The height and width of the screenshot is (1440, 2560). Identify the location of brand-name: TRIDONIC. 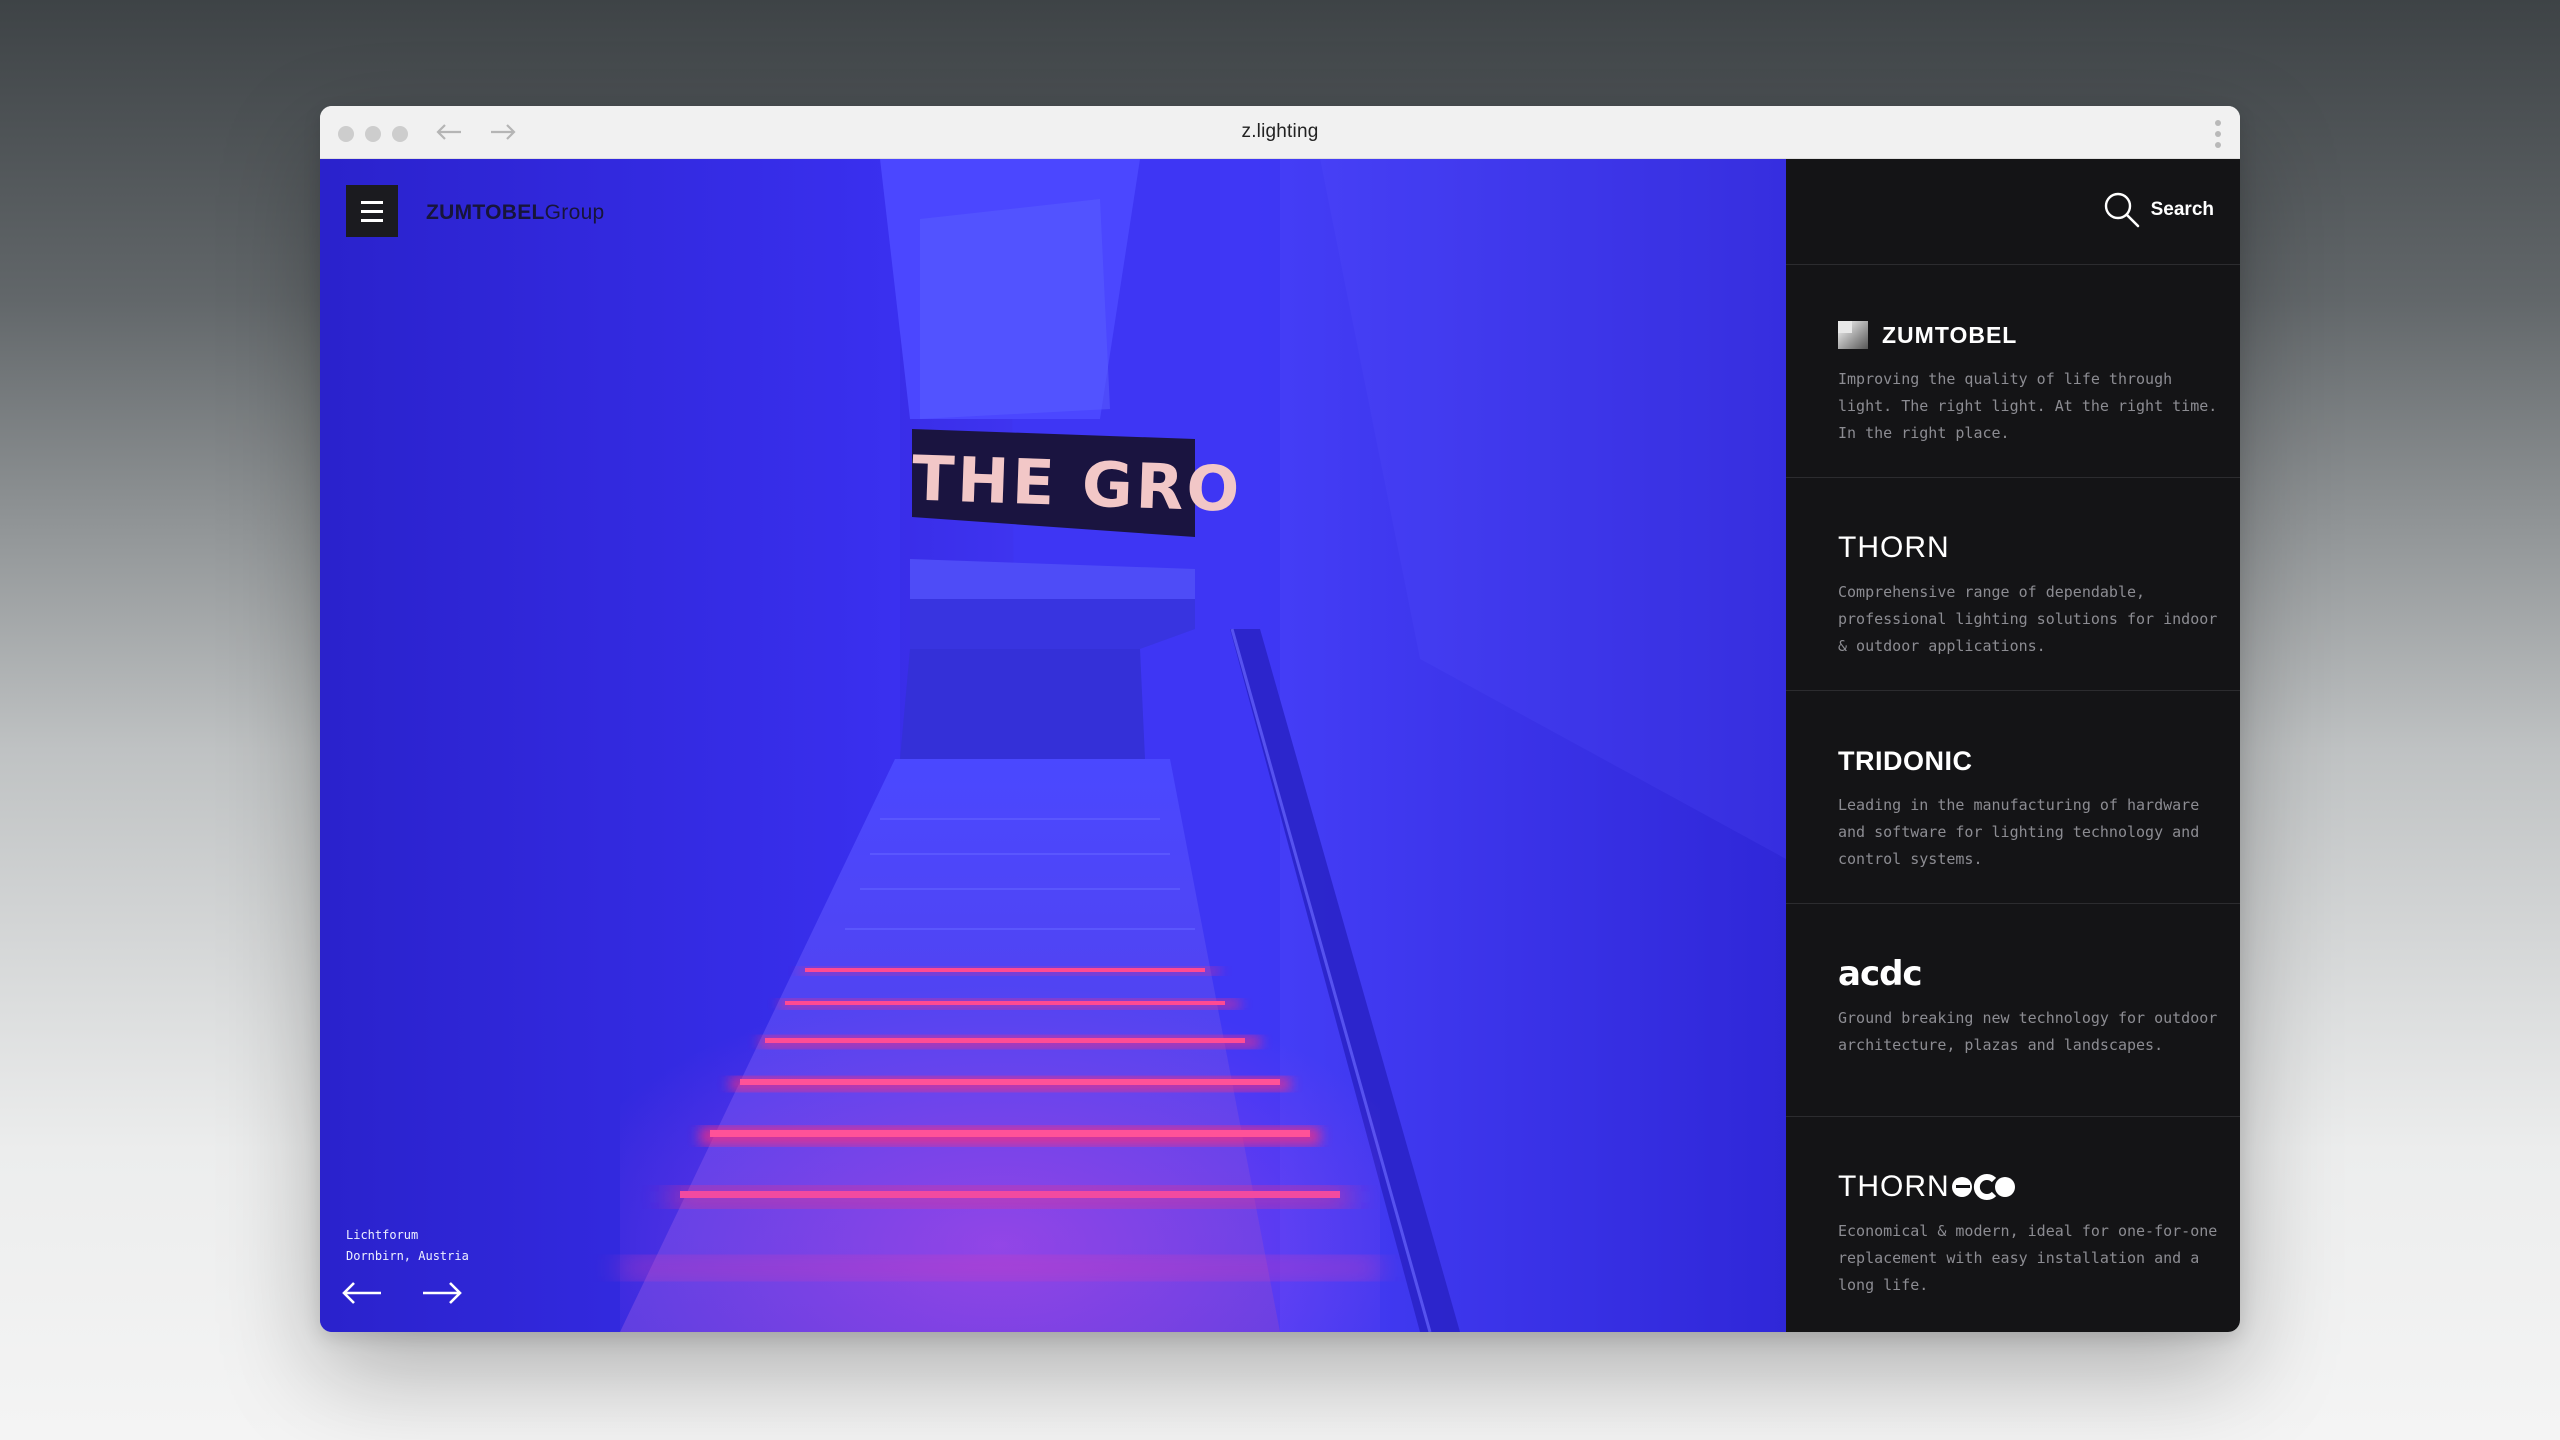
(1905, 760).